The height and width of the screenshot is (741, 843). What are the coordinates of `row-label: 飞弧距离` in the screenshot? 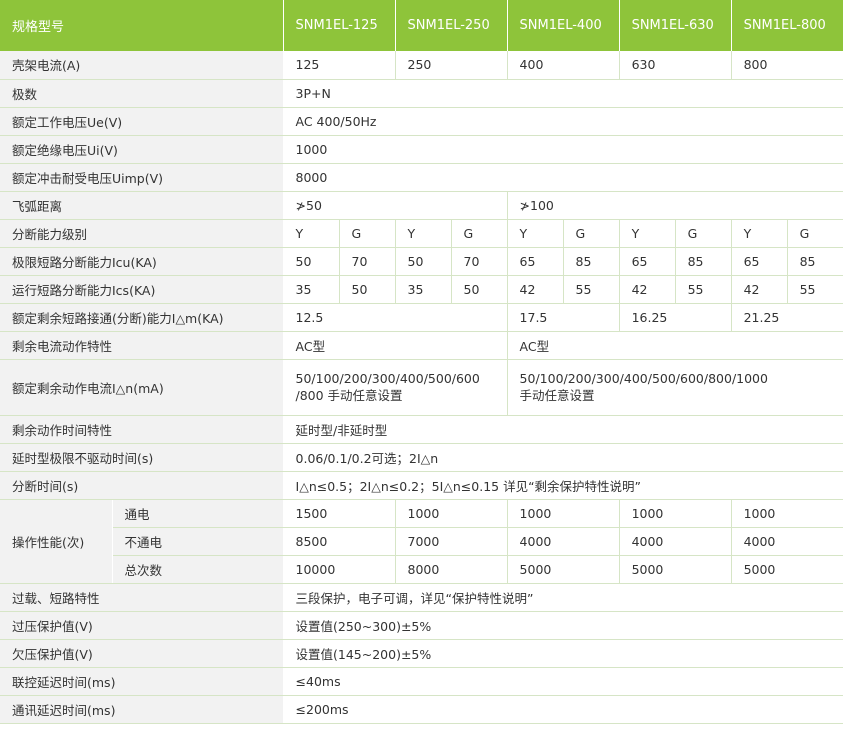 It's located at (142, 205).